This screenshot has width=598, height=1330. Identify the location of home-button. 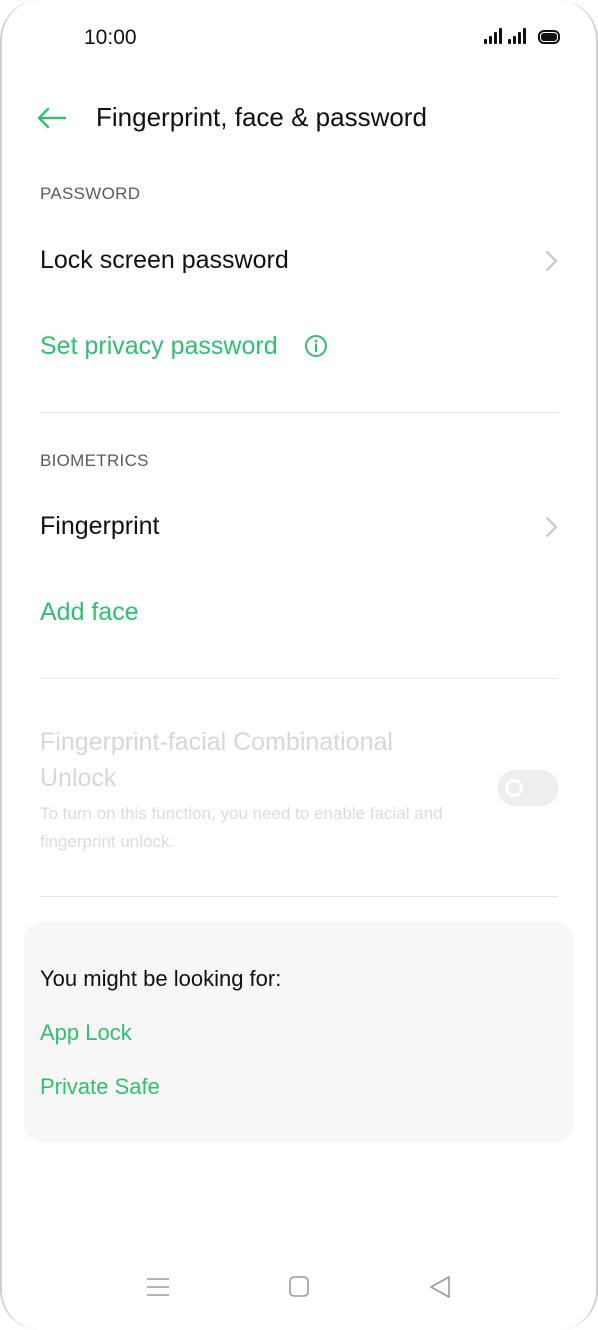
(299, 1288).